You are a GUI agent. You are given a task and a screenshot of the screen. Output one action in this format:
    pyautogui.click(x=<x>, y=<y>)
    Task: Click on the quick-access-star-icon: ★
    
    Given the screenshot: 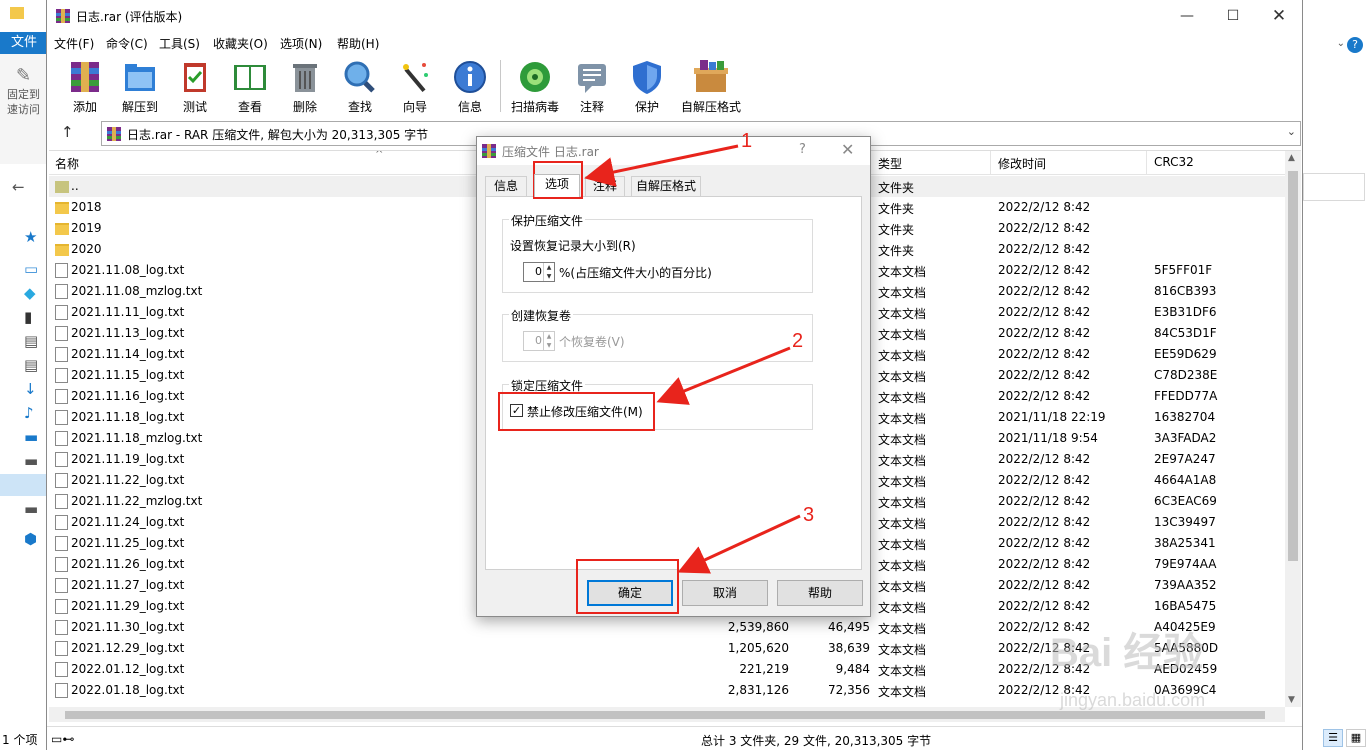 What is the action you would take?
    pyautogui.click(x=30, y=237)
    